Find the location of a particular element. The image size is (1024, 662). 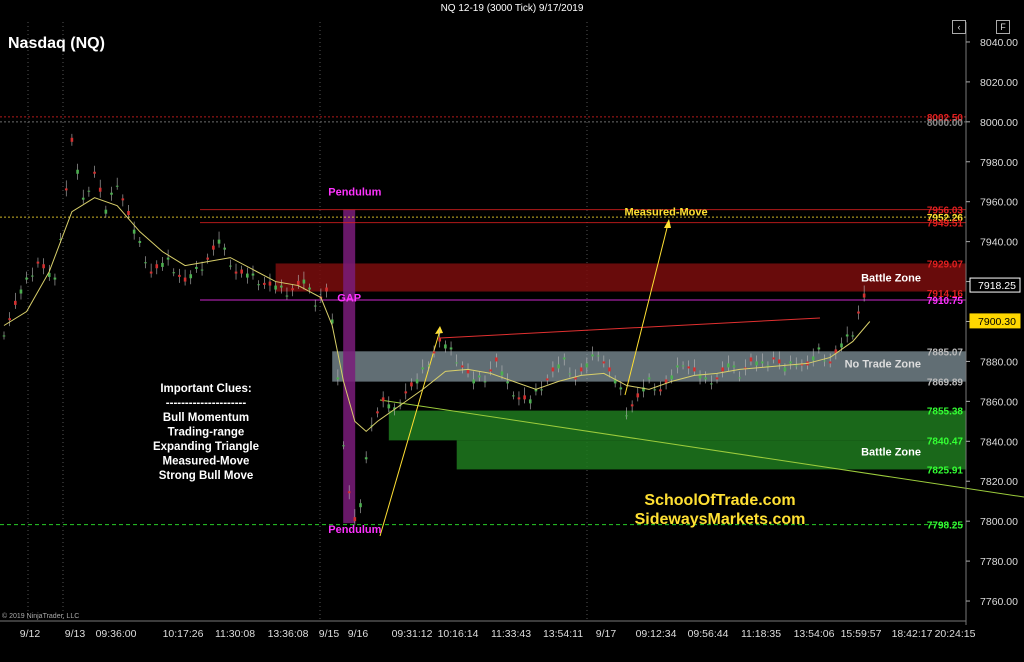

y-tick-label: 7840.00 is located at coordinates (999, 442).